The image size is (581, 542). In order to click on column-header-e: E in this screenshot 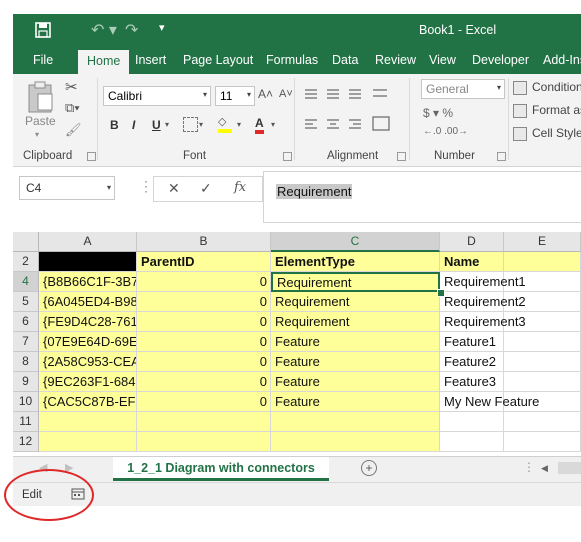, I will do `click(542, 242)`.